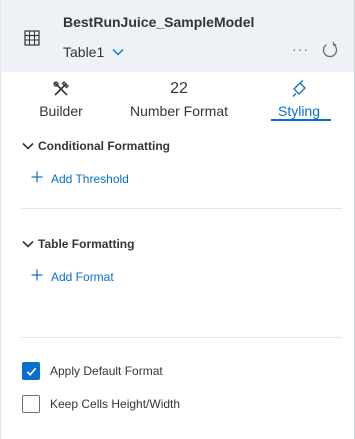  I want to click on tab-builder: Builder, so click(61, 101).